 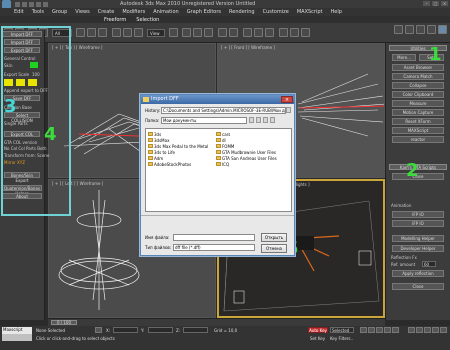 What do you see at coordinates (418, 286) in the screenshot?
I see `close-button: Close` at bounding box center [418, 286].